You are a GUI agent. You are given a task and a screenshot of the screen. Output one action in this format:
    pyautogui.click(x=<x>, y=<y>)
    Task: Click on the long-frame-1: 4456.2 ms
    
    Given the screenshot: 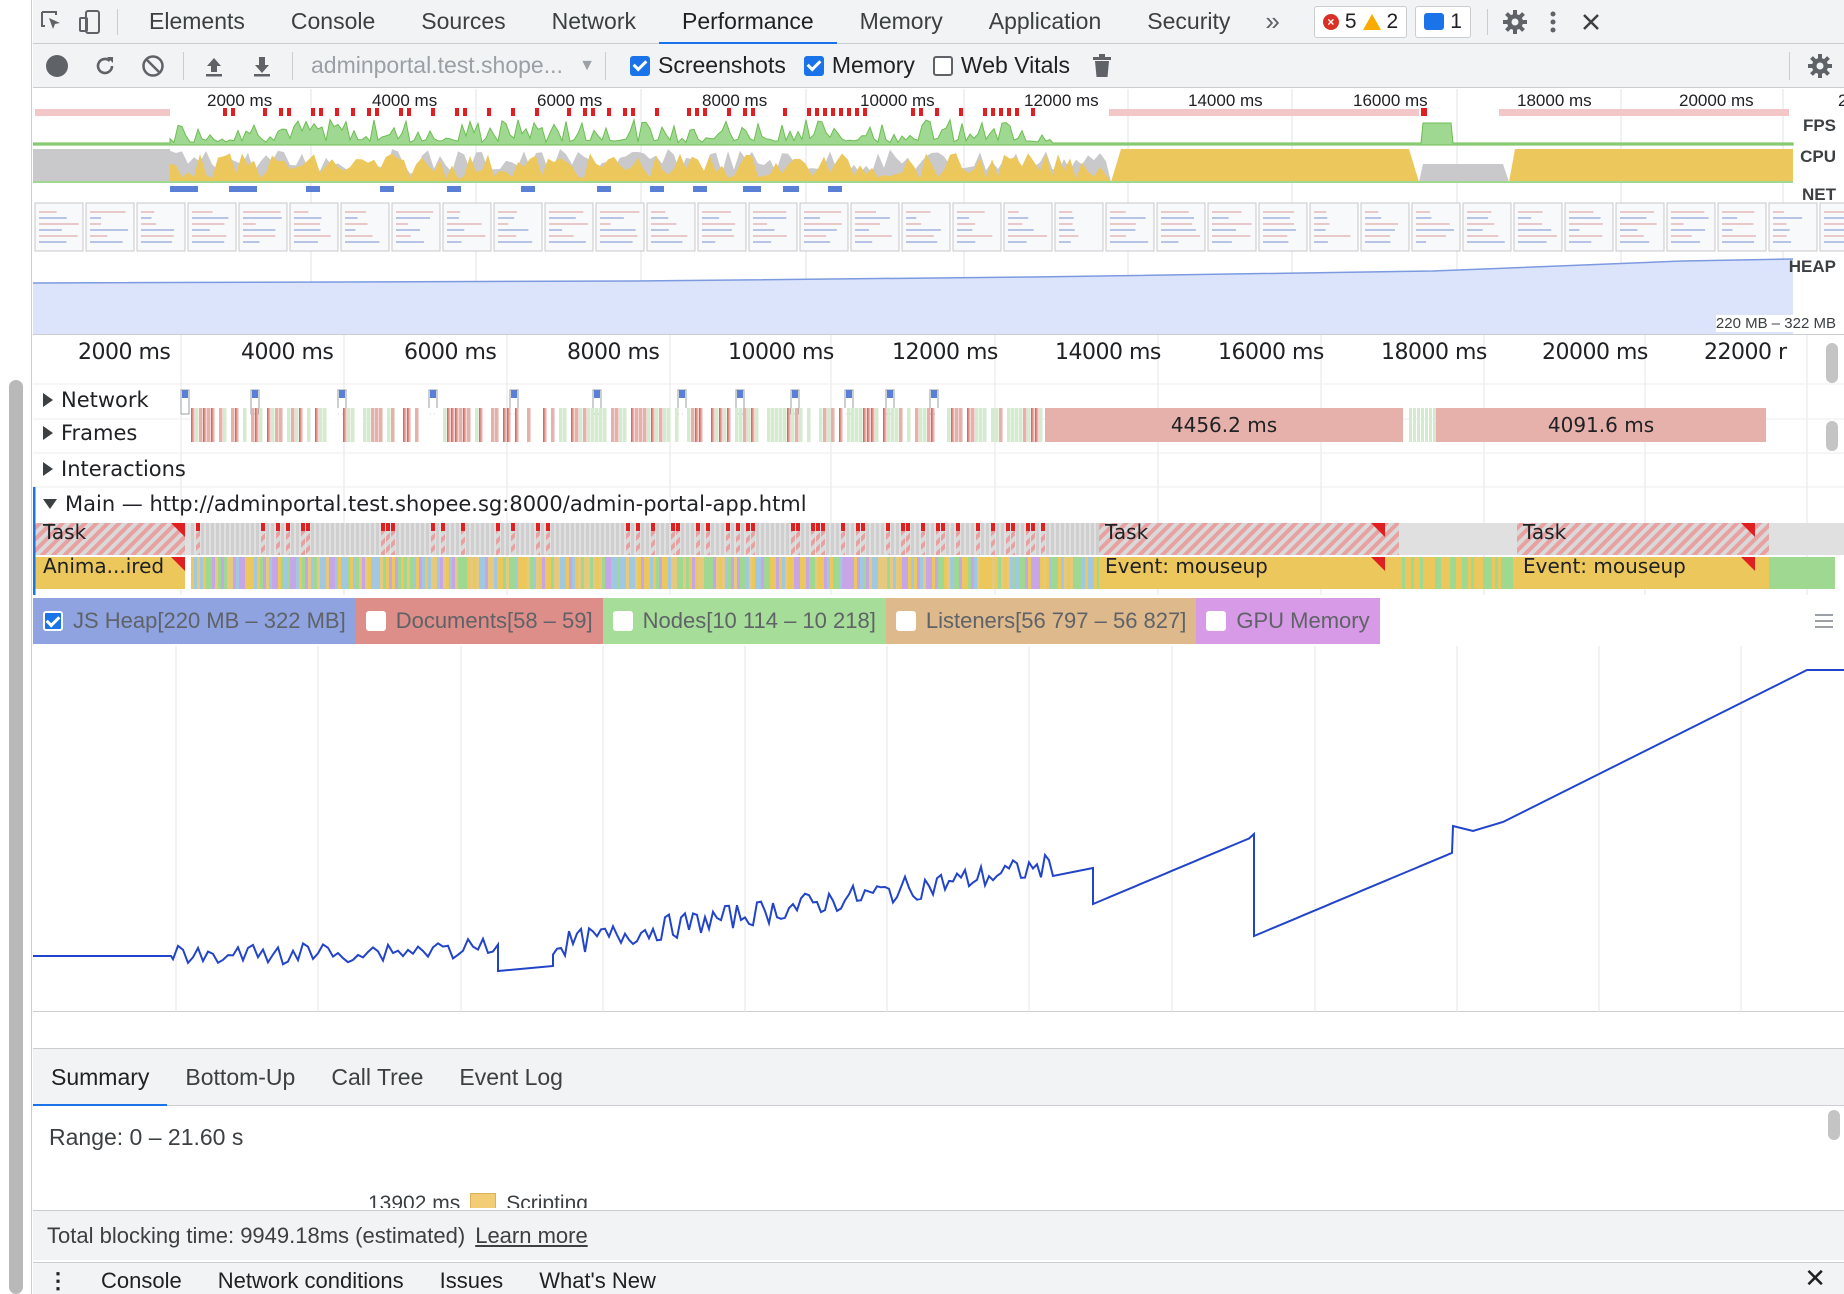 What is the action you would take?
    pyautogui.click(x=1224, y=425)
    